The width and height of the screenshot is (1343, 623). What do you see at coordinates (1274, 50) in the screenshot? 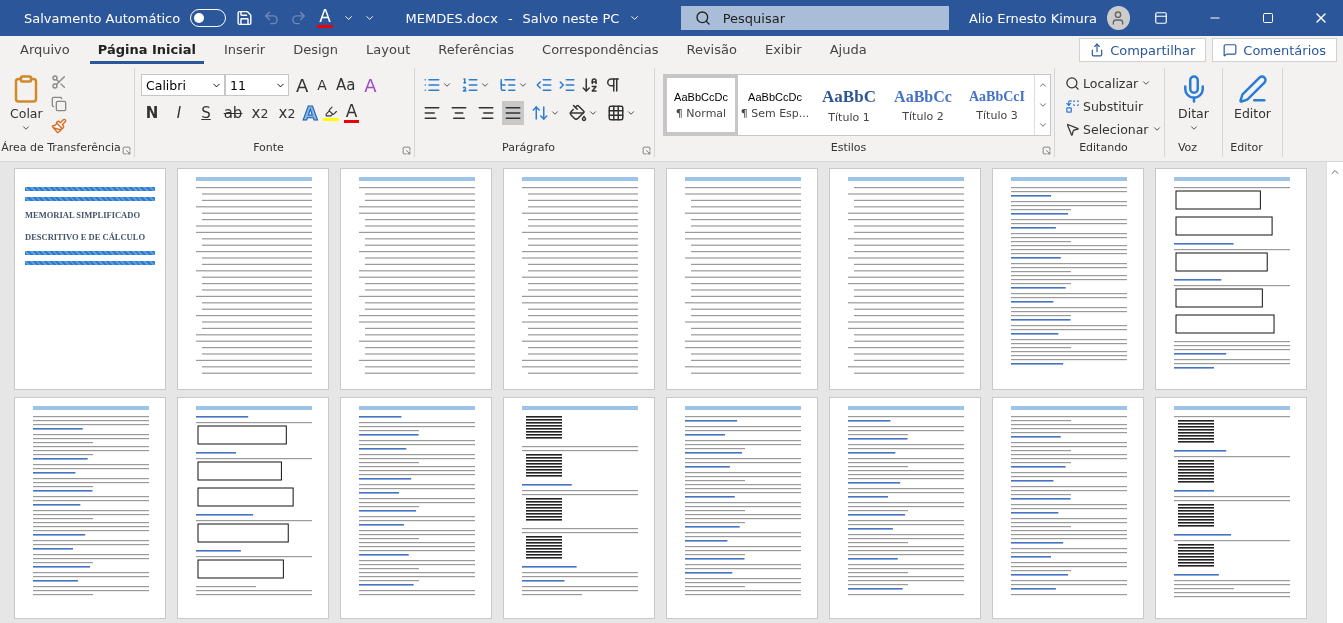
I see `comments-button: Comentários` at bounding box center [1274, 50].